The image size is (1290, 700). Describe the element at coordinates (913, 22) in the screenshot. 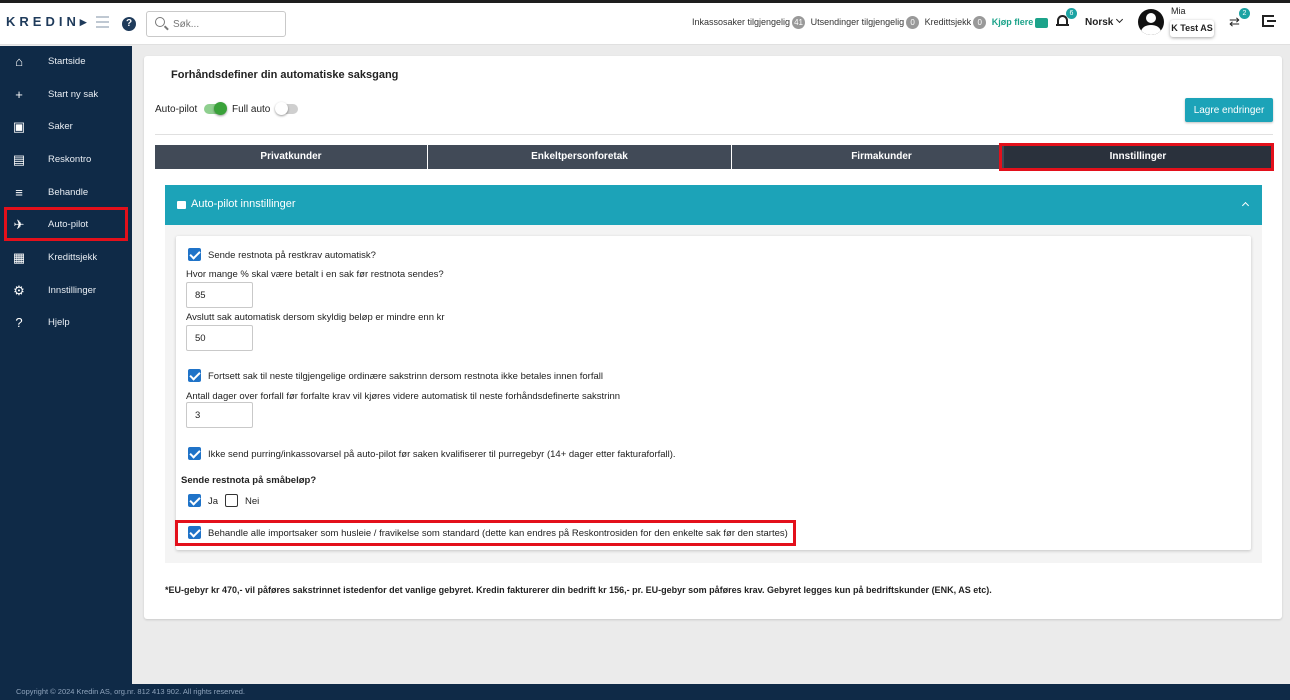

I see `counter-badge-dispatches: 0` at that location.